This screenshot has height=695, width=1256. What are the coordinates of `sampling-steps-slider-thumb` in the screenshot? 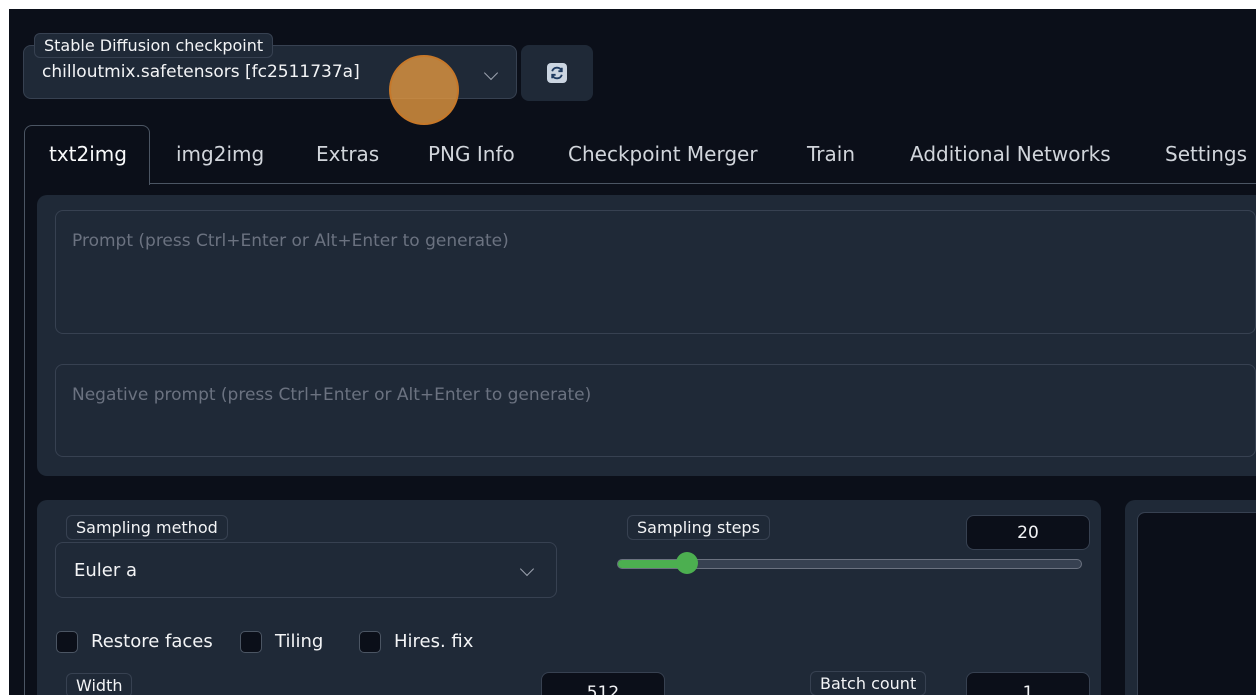 It's located at (687, 563).